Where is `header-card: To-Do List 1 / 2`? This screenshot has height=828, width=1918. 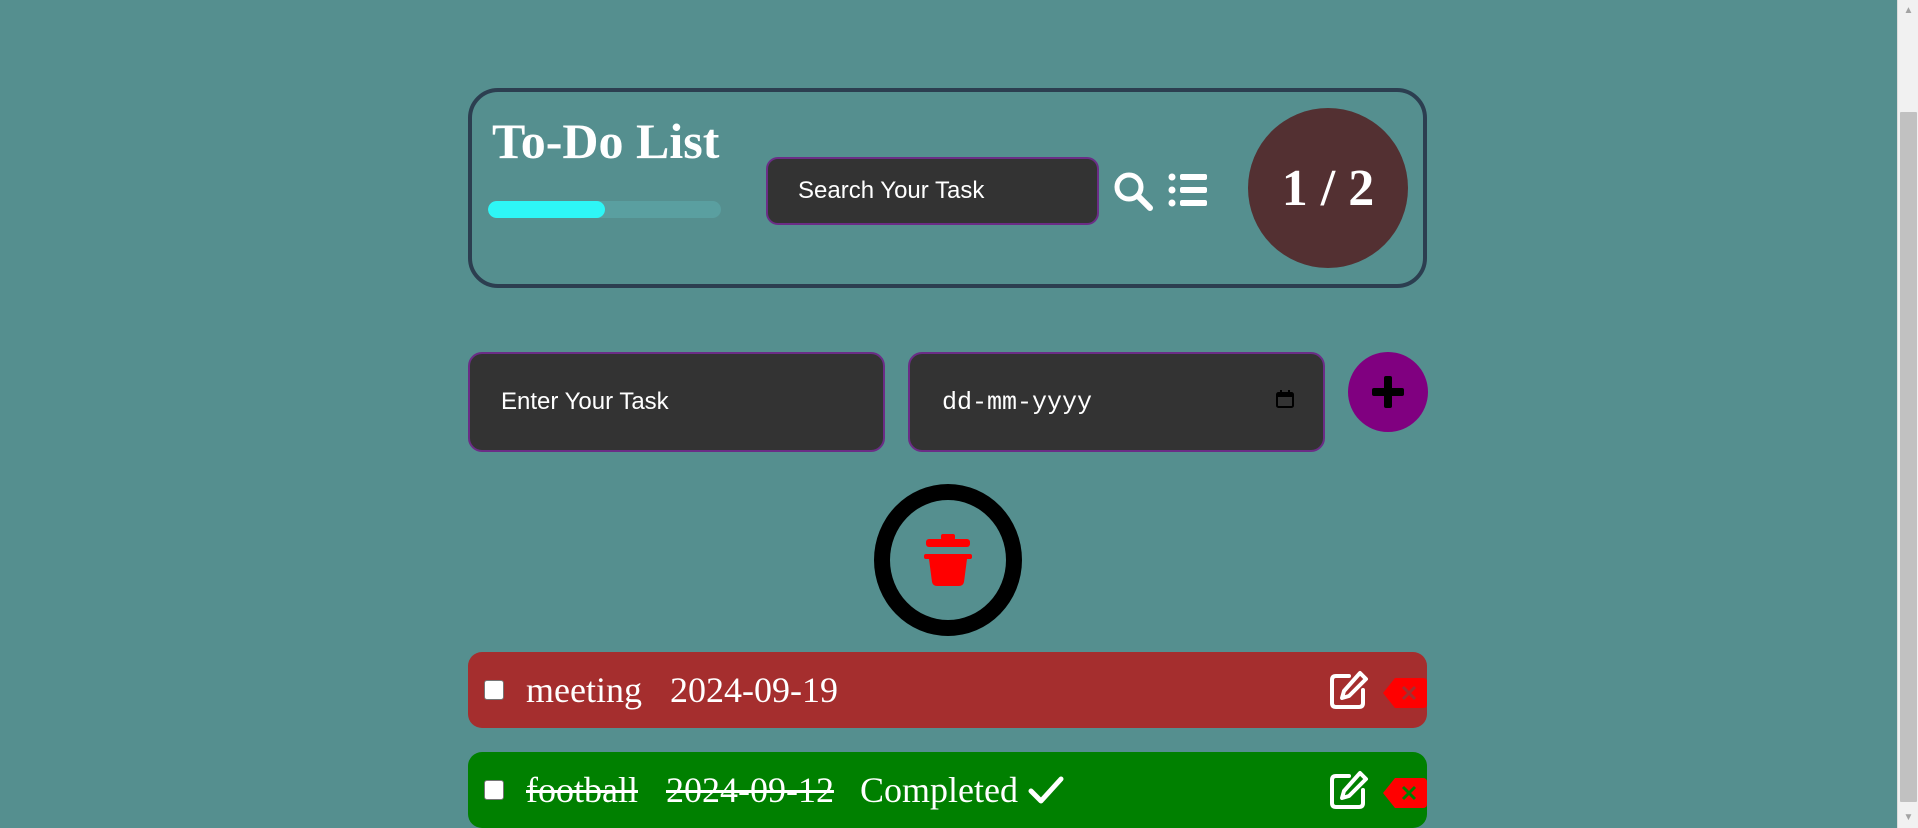
header-card: To-Do List 1 / 2 is located at coordinates (947, 188).